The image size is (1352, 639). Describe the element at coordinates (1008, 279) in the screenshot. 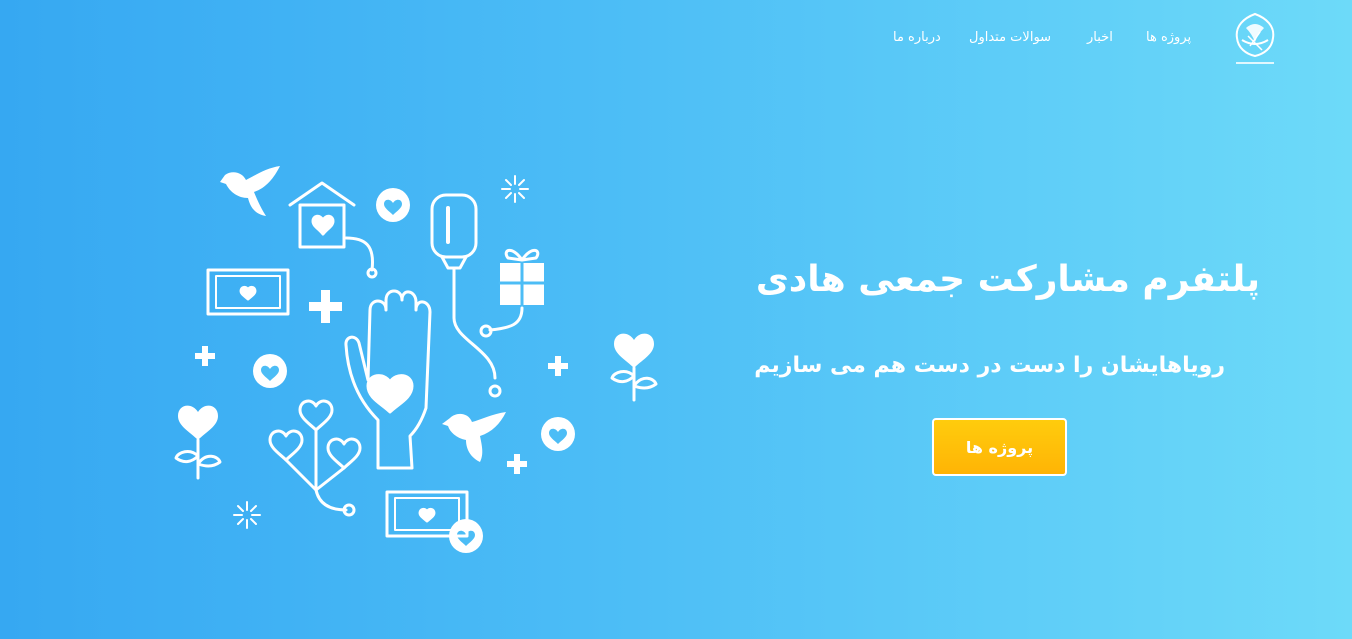

I see `hero-title: پلتفرم مشارکت جمعی هادی` at that location.